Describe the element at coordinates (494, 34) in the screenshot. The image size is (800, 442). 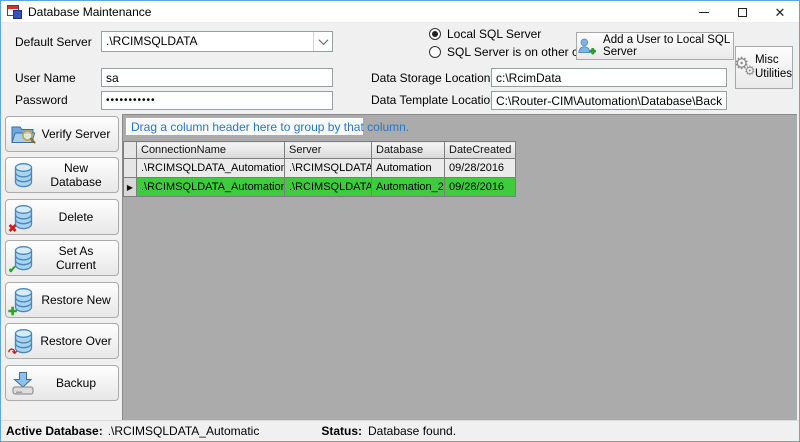
I see `radio-local-label: Local SQL Server` at that location.